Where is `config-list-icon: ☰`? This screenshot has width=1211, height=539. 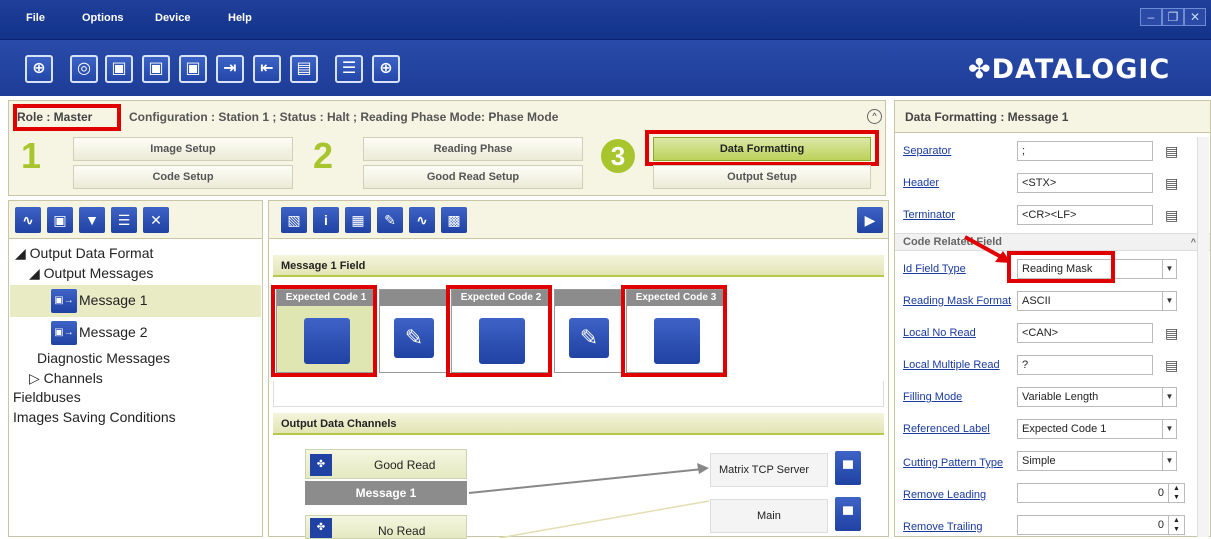 config-list-icon: ☰ is located at coordinates (349, 69).